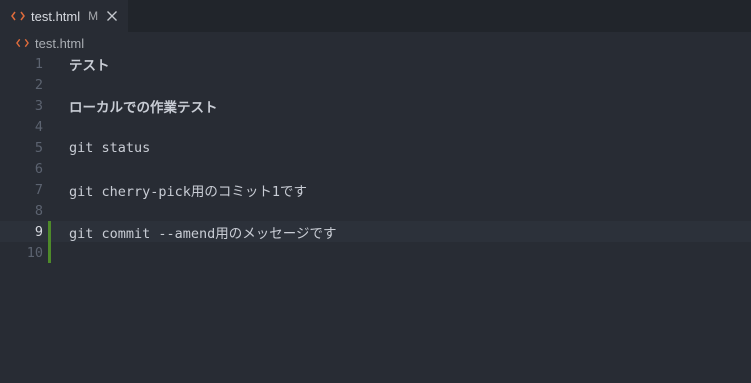 Image resolution: width=751 pixels, height=383 pixels. What do you see at coordinates (38, 84) in the screenshot?
I see `line-number: 2` at bounding box center [38, 84].